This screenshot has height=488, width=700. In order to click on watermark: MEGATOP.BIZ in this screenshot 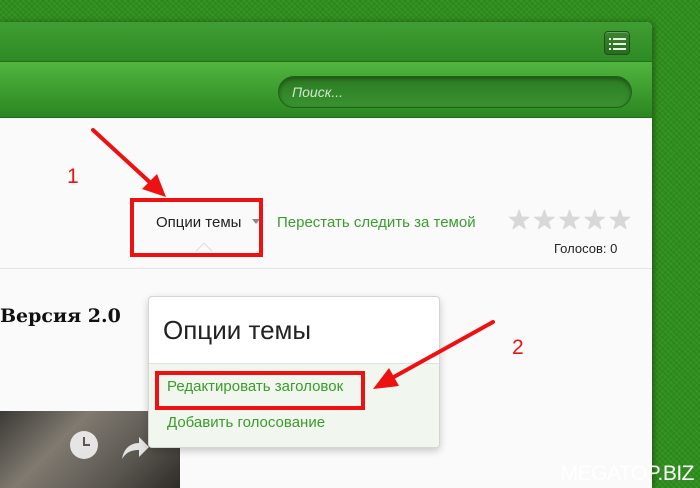, I will do `click(627, 473)`.